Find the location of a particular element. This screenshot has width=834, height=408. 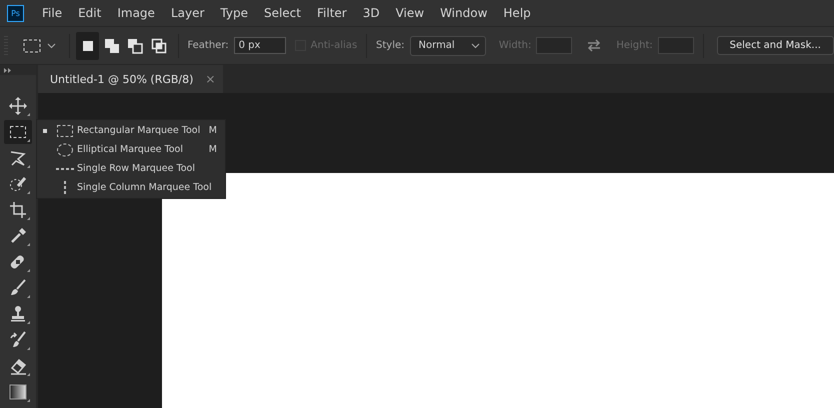

intersect-selection-icon is located at coordinates (159, 46).